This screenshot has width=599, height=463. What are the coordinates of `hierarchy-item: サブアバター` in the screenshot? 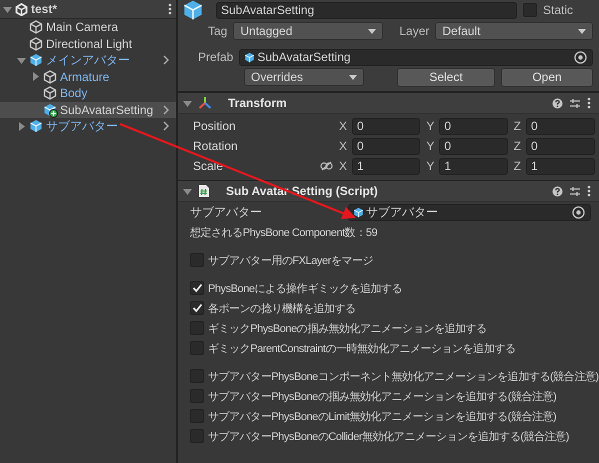 It's located at (88, 126).